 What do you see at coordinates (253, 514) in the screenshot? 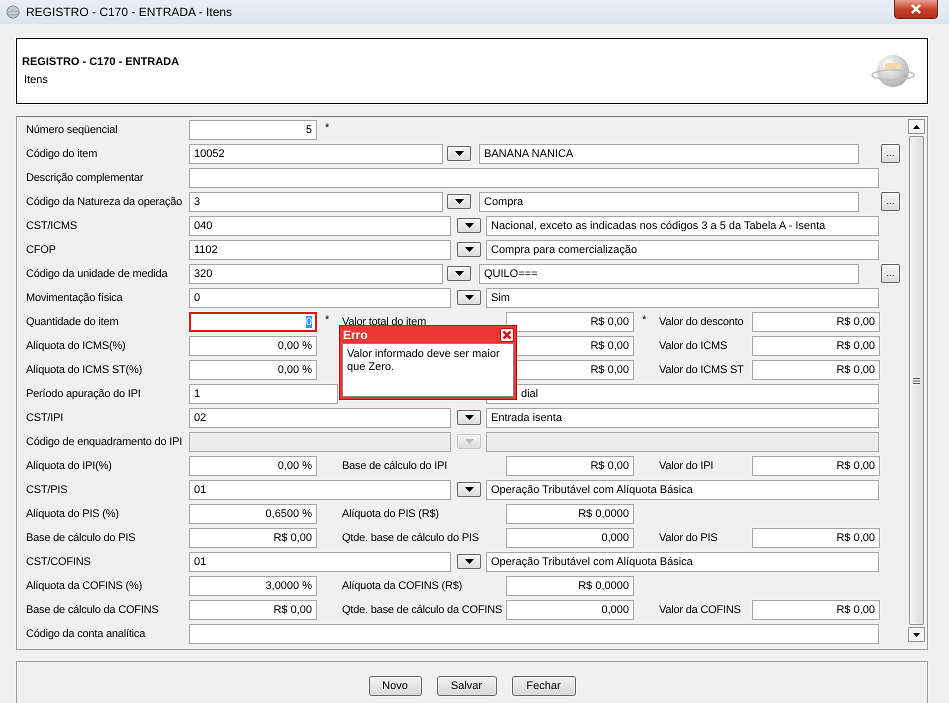
I see `number-field: 0,6500 %` at bounding box center [253, 514].